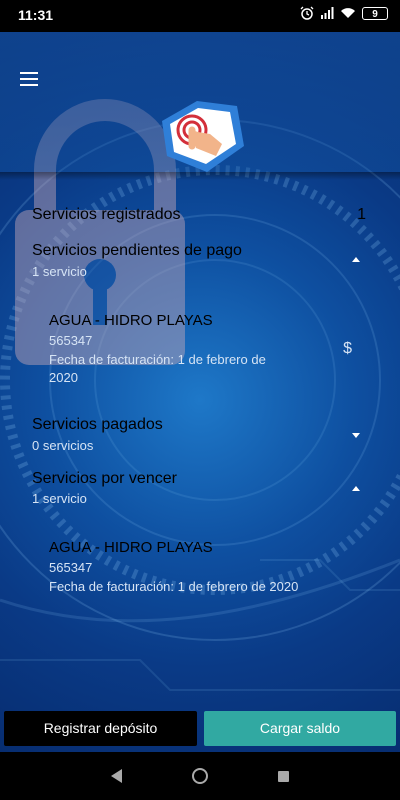 This screenshot has width=400, height=800. I want to click on pending-services-count: 1 servicio, so click(59, 271).